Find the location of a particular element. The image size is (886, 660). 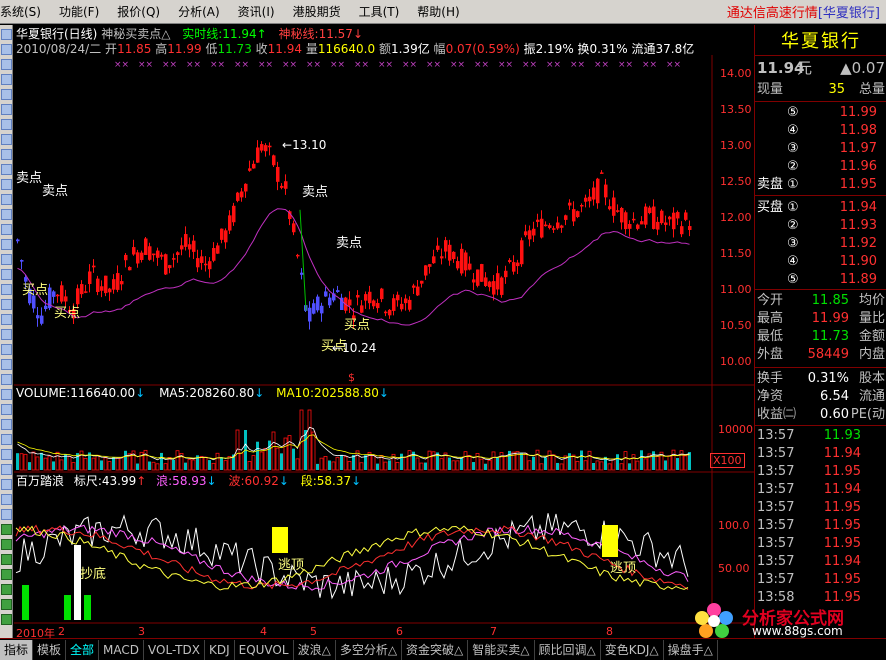

indicator-tab: 变色KDJ△ is located at coordinates (632, 649).